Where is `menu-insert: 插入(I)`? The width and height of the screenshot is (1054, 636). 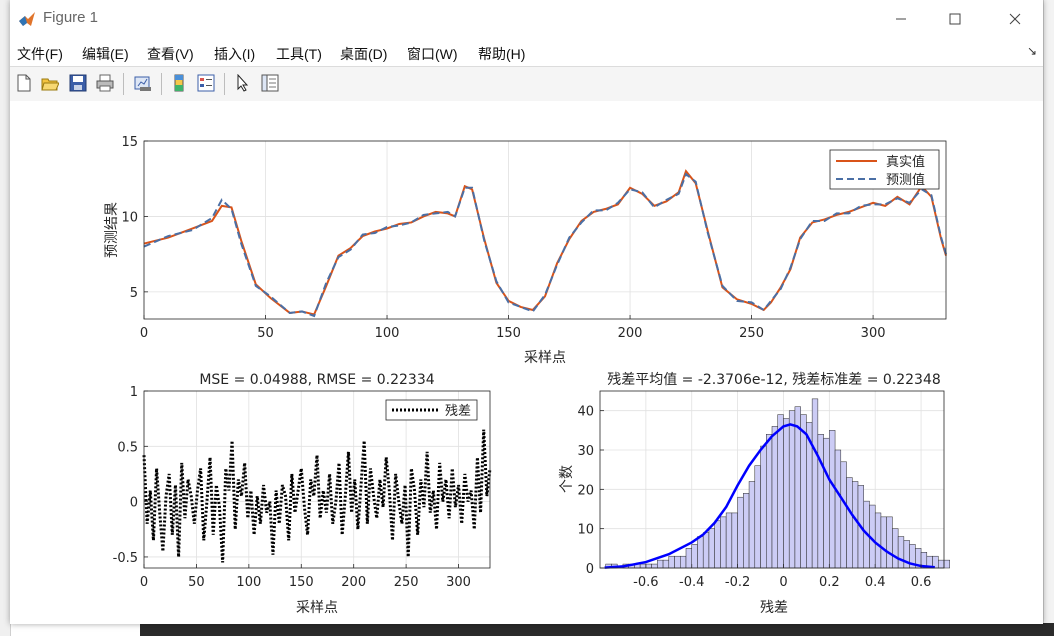
menu-insert: 插入(I) is located at coordinates (234, 54).